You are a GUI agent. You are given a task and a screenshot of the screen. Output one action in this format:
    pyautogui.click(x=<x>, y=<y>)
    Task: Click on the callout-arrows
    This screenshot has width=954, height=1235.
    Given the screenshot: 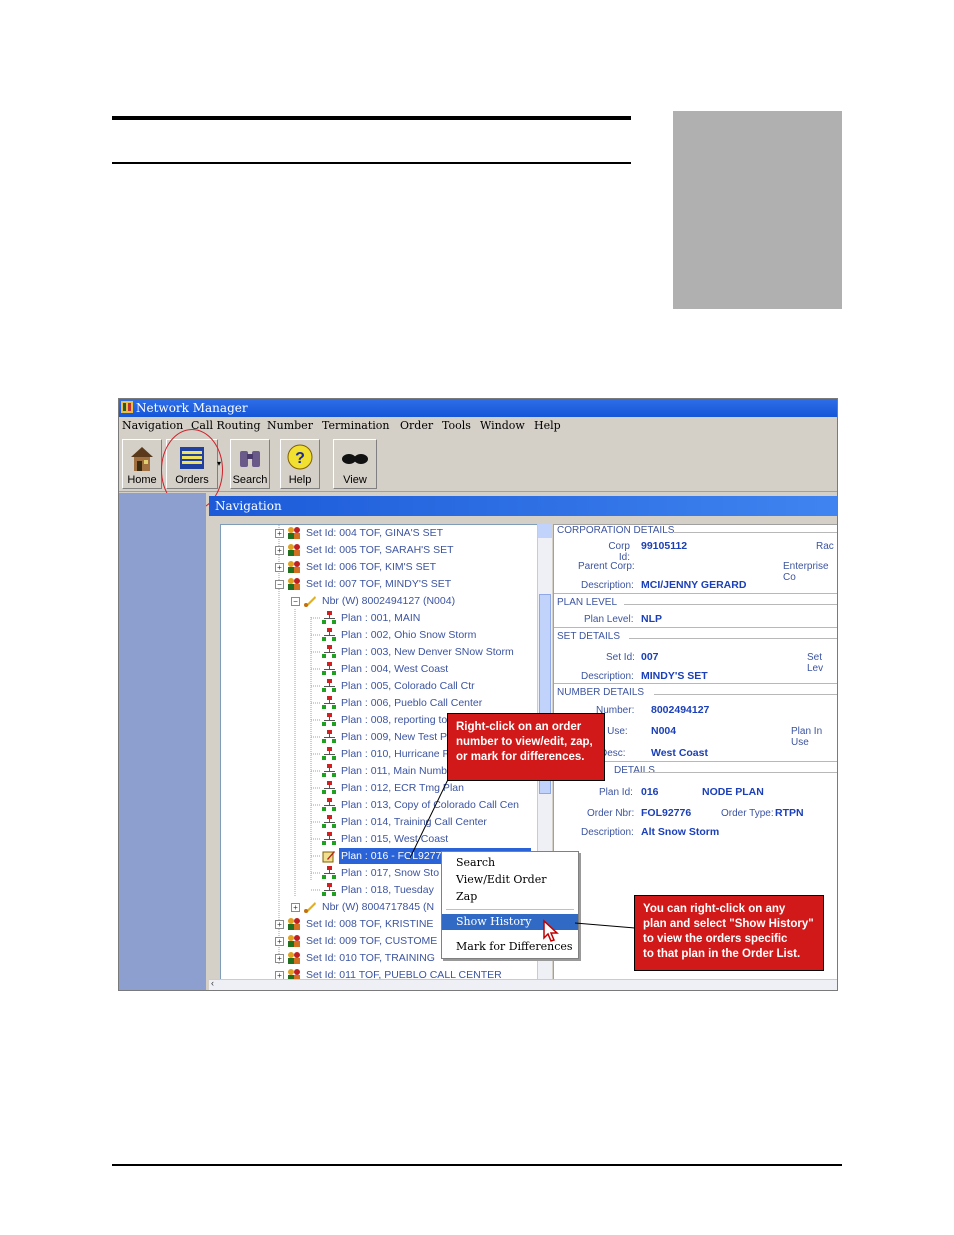 What is the action you would take?
    pyautogui.click(x=522, y=853)
    